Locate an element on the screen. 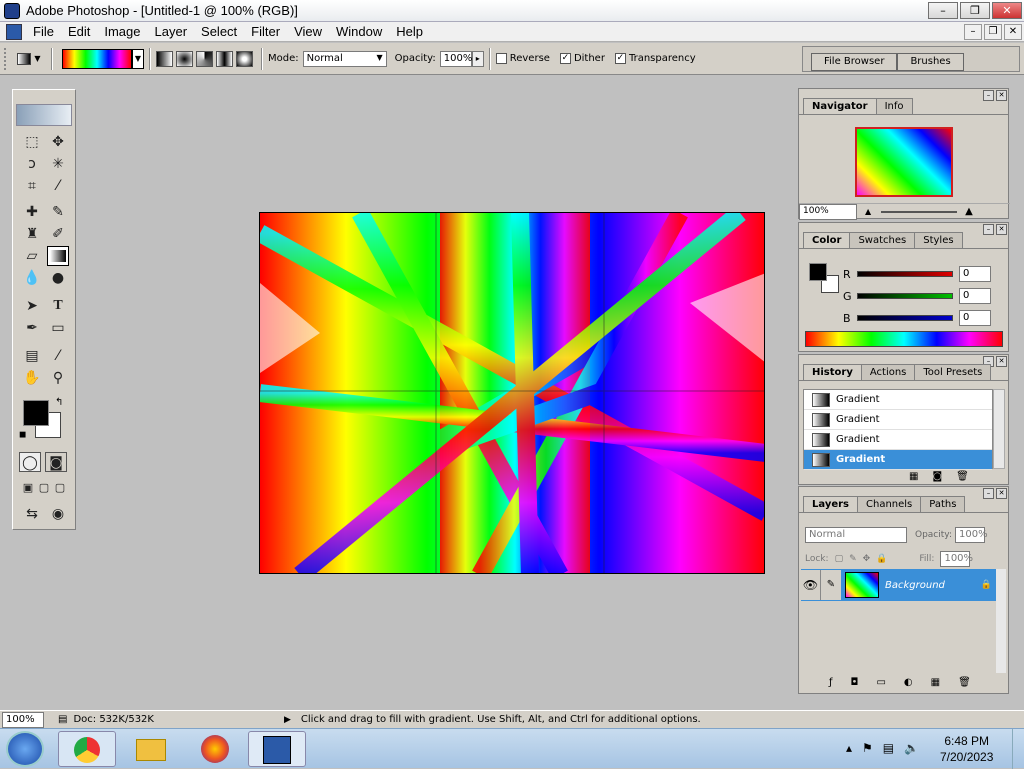 The height and width of the screenshot is (769, 1024). navigator-thumbnail is located at coordinates (904, 162).